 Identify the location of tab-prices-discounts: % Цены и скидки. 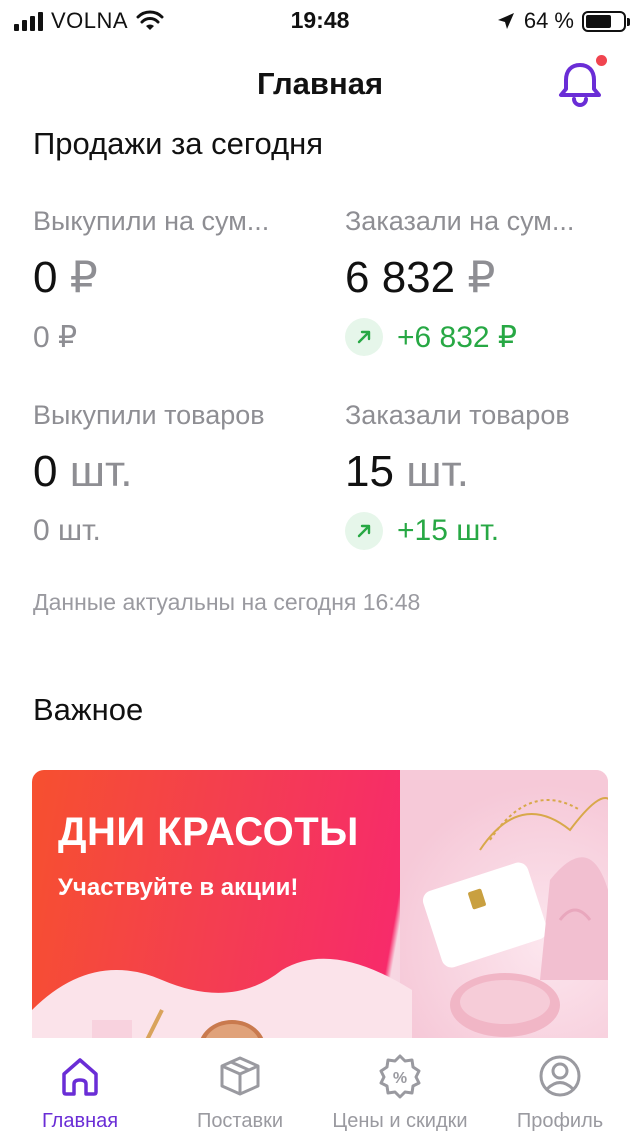
(400, 1087).